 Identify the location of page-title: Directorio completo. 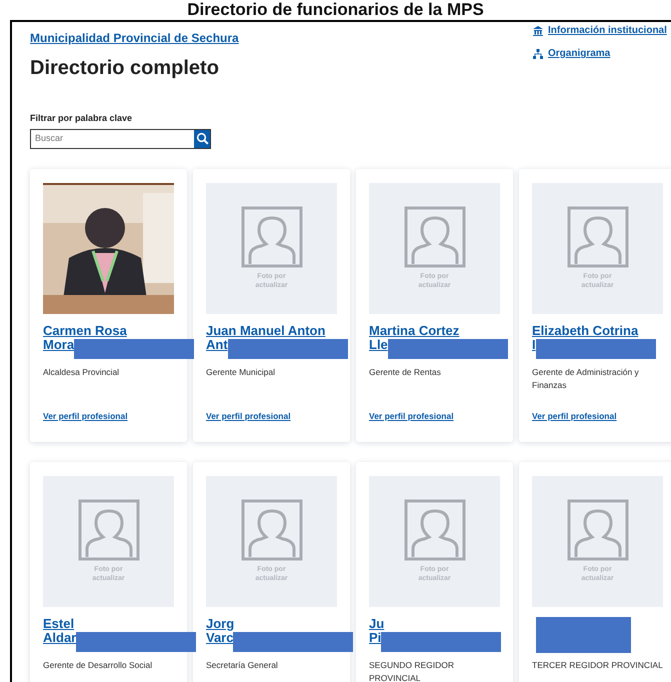
(125, 68).